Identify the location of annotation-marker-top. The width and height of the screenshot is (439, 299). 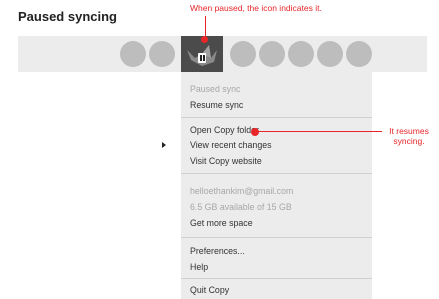
(204, 39).